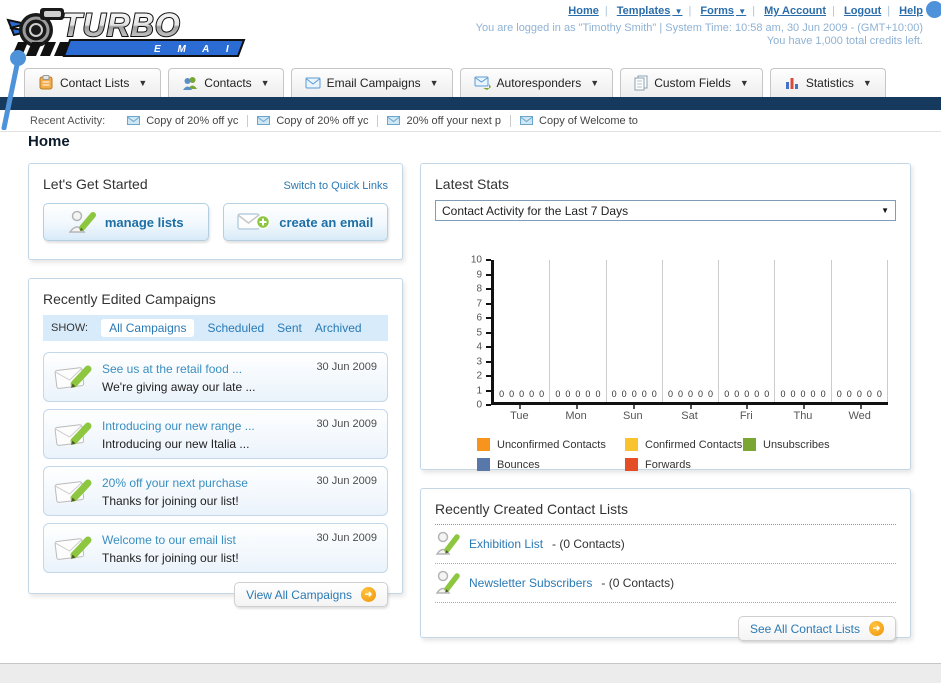  I want to click on nav-link-templates: Templates ▼, so click(650, 11).